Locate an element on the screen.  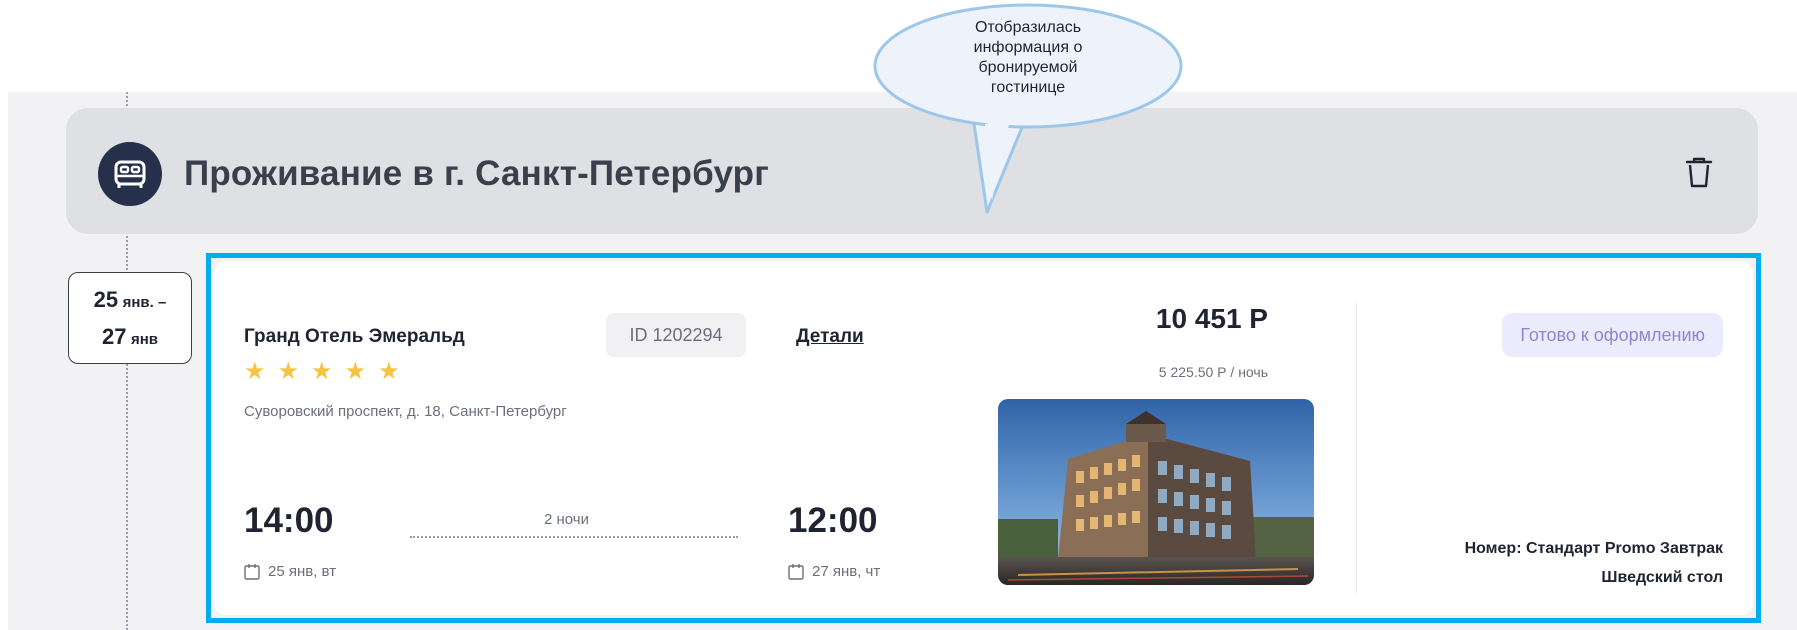
stay-dotted-line is located at coordinates (574, 537).